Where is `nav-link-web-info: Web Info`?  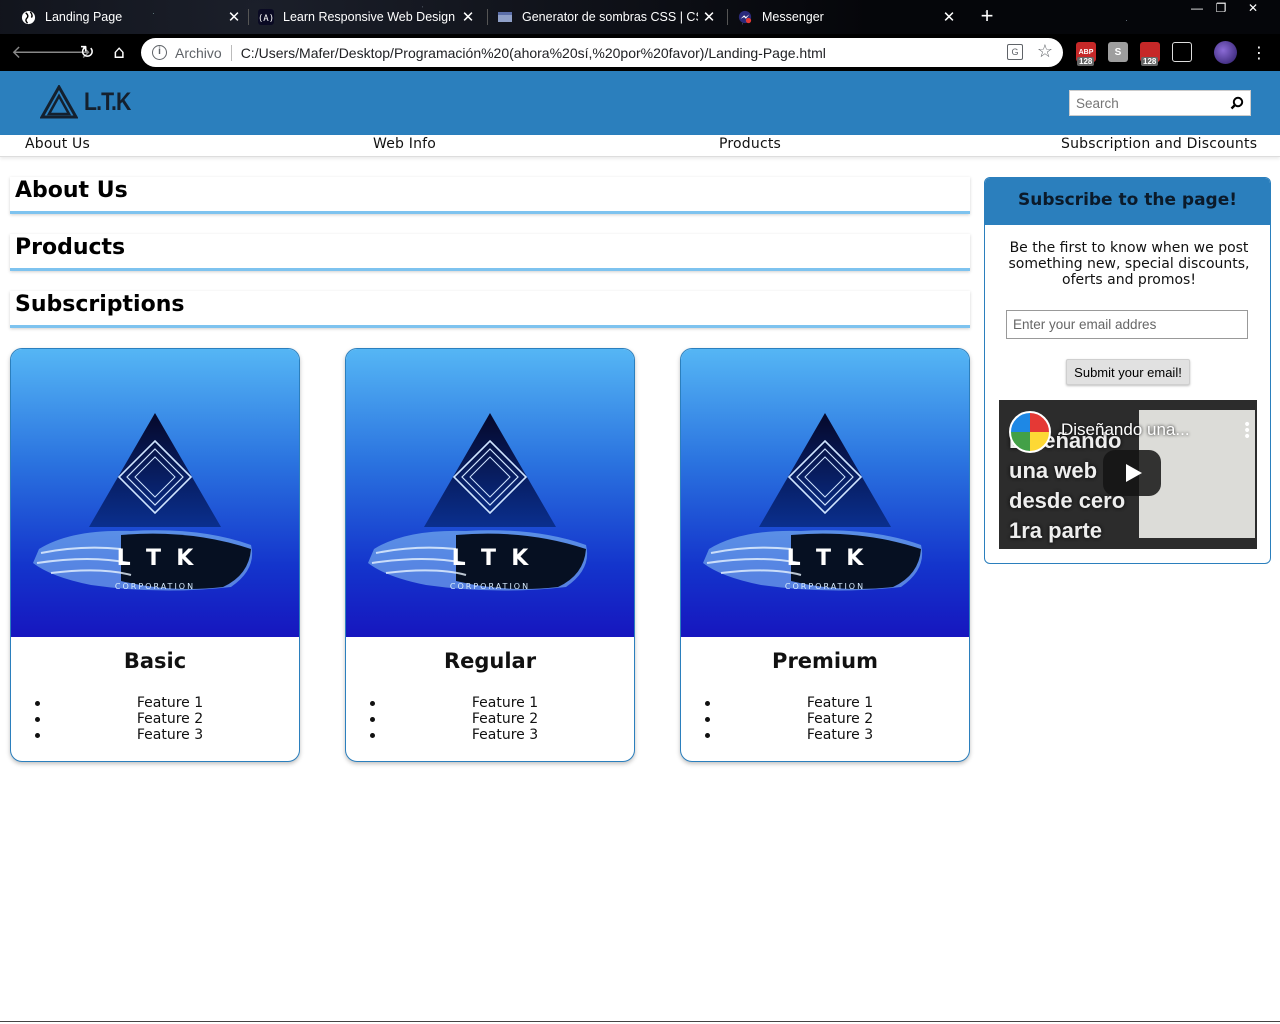
nav-link-web-info: Web Info is located at coordinates (404, 144).